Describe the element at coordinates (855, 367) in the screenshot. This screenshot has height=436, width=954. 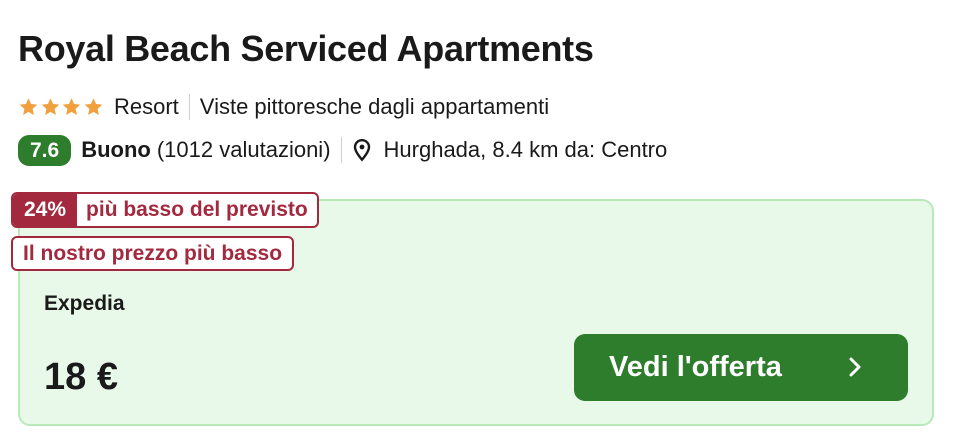
I see `chevron-right-icon` at that location.